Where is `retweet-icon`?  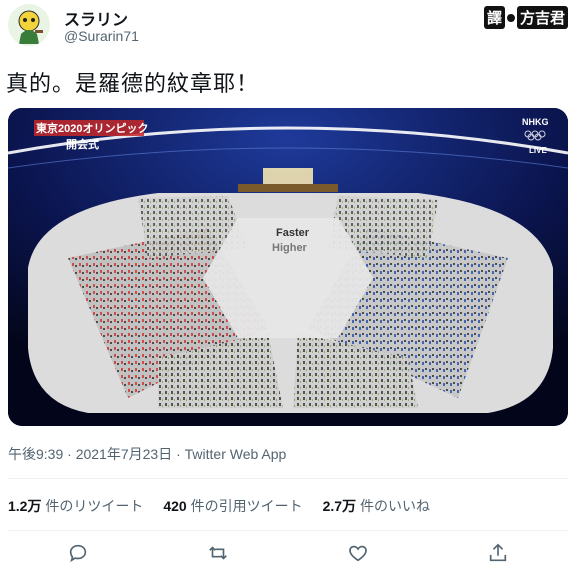 retweet-icon is located at coordinates (218, 553).